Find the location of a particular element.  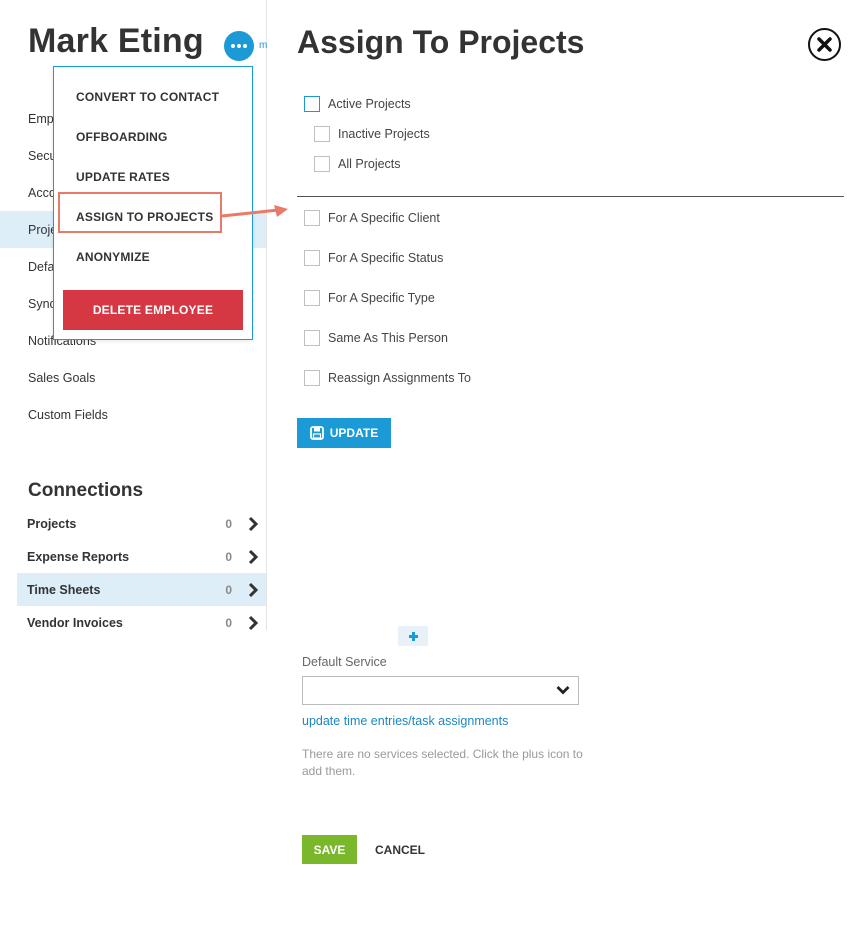

connection-label: Expense Reports is located at coordinates (78, 556).